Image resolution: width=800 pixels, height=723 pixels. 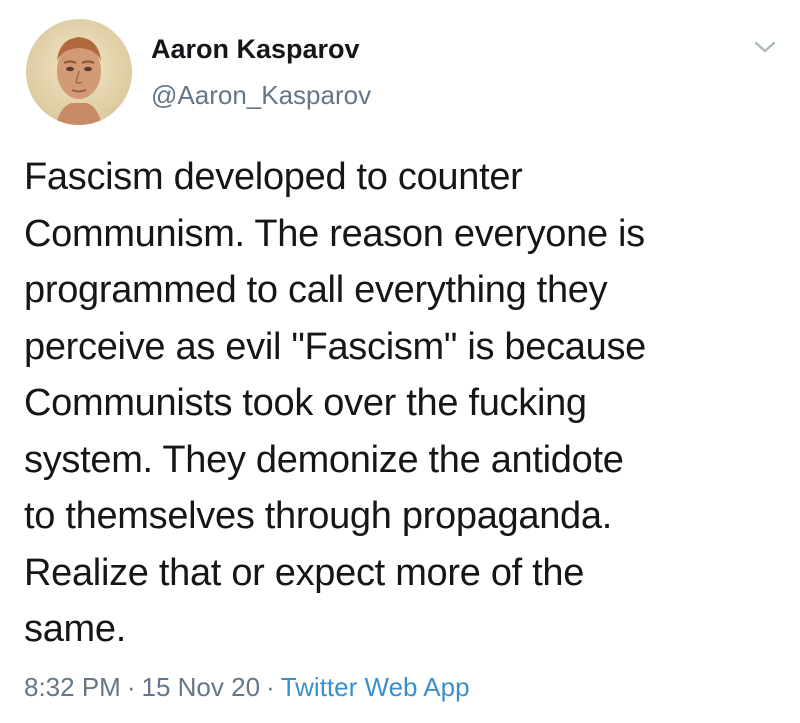 I want to click on chevron-down-icon, so click(x=765, y=47).